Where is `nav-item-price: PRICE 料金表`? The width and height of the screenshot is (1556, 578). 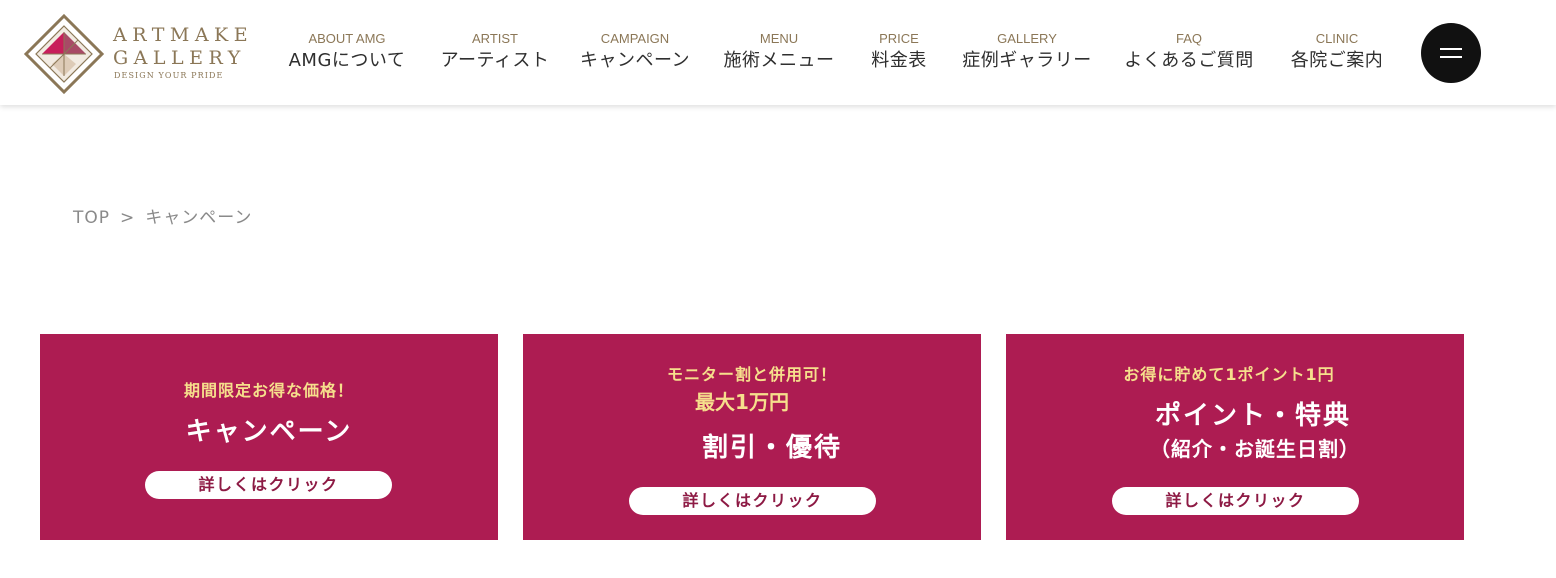
nav-item-price: PRICE 料金表 is located at coordinates (899, 52).